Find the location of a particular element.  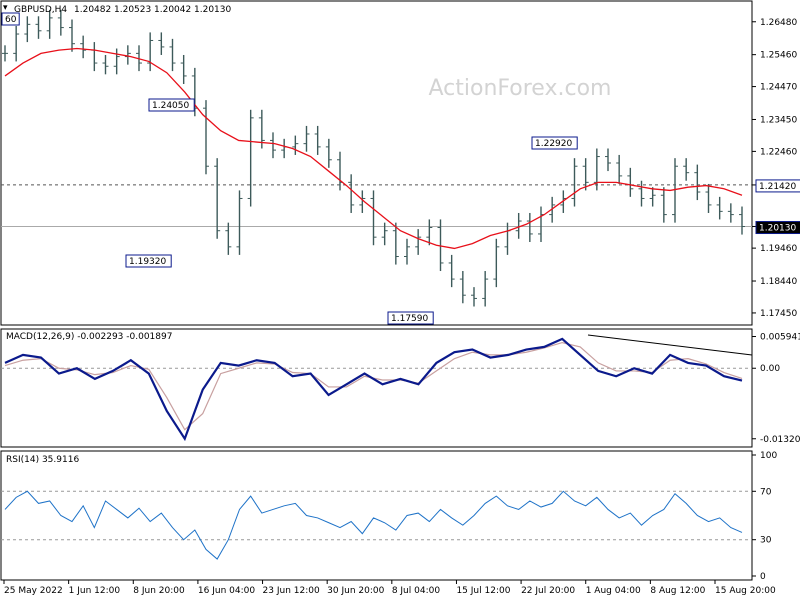

symbol-dropdown-icon: ▾ is located at coordinates (5, 8).